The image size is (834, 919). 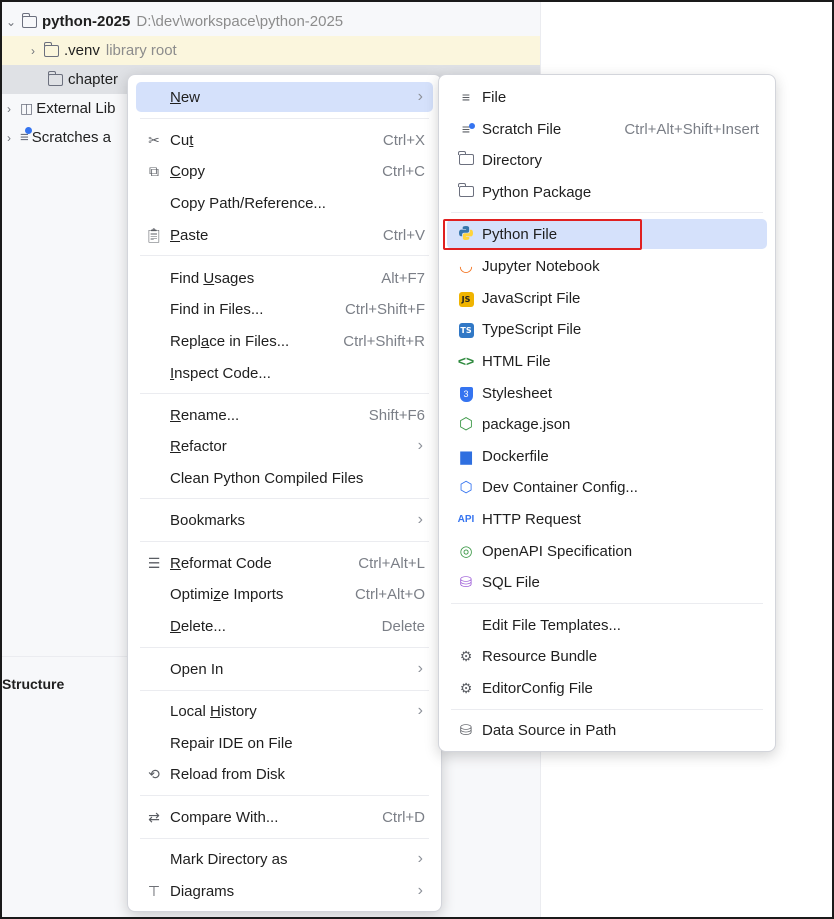 What do you see at coordinates (466, 129) in the screenshot?
I see `scratch-file-icon: ≡` at bounding box center [466, 129].